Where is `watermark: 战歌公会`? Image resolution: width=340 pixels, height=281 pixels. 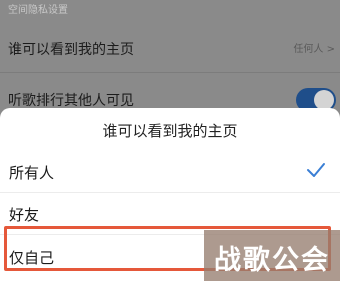
watermark: 战歌公会 is located at coordinates (272, 255).